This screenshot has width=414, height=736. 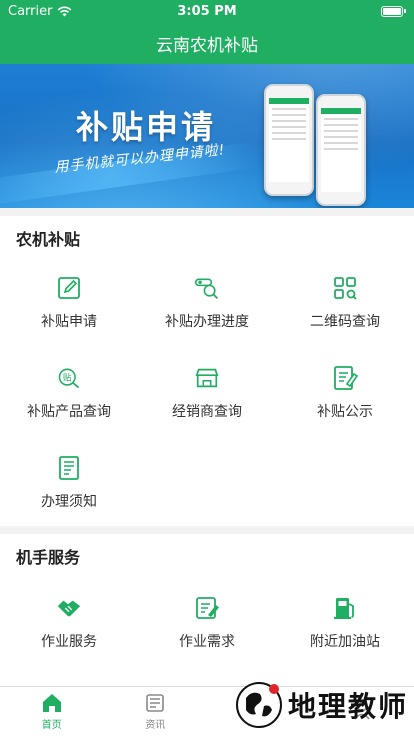 I want to click on section-title: 农机补贴, so click(x=48, y=239).